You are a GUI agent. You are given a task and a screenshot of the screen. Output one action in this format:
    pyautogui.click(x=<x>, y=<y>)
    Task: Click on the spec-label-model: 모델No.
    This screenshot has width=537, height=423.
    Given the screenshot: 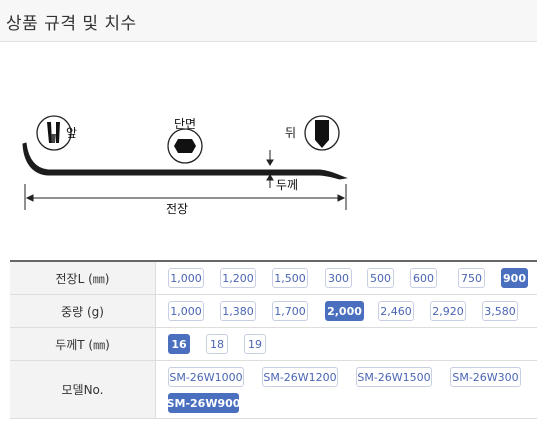 What is the action you would take?
    pyautogui.click(x=83, y=389)
    